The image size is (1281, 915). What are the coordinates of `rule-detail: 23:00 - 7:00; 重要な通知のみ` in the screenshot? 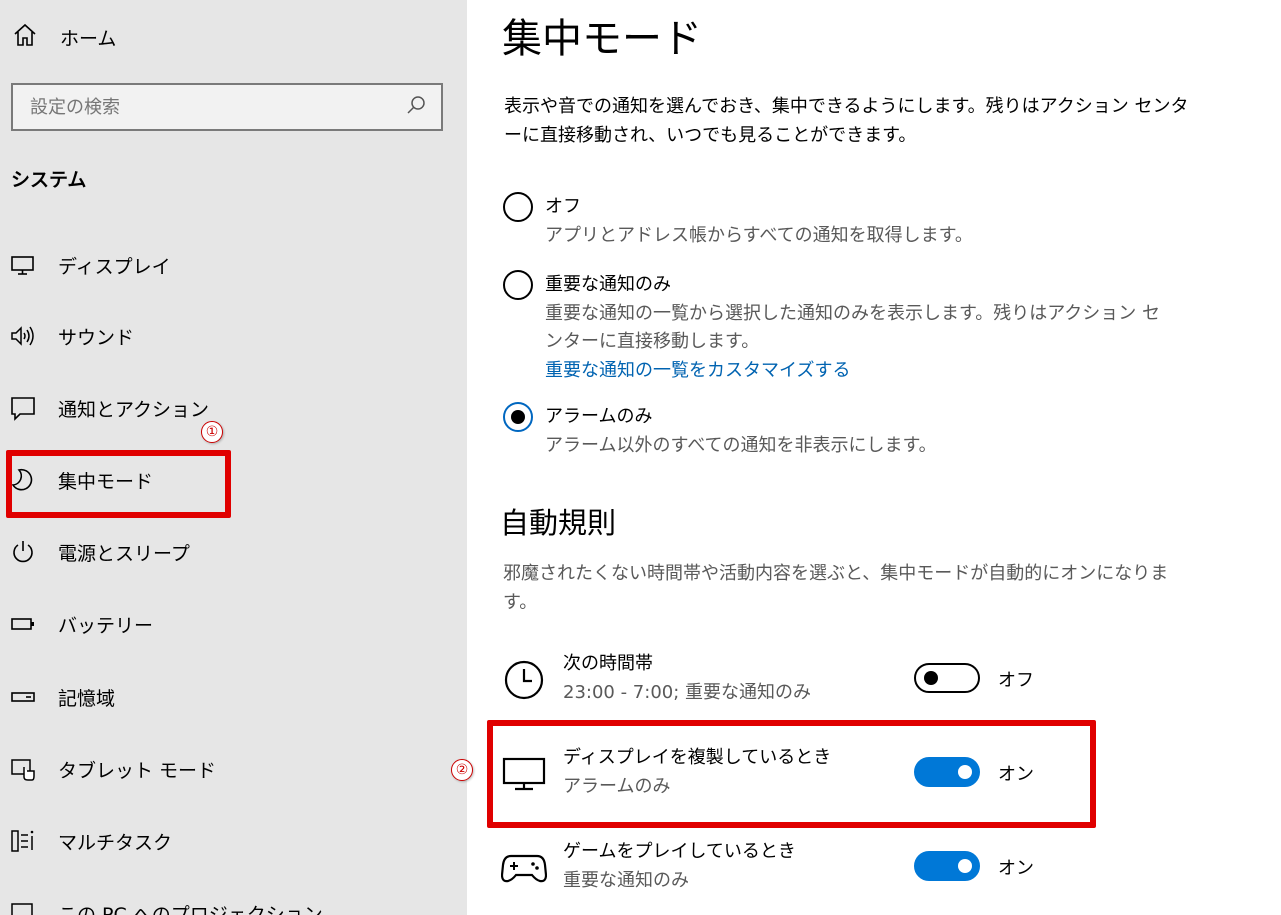 It's located at (687, 692).